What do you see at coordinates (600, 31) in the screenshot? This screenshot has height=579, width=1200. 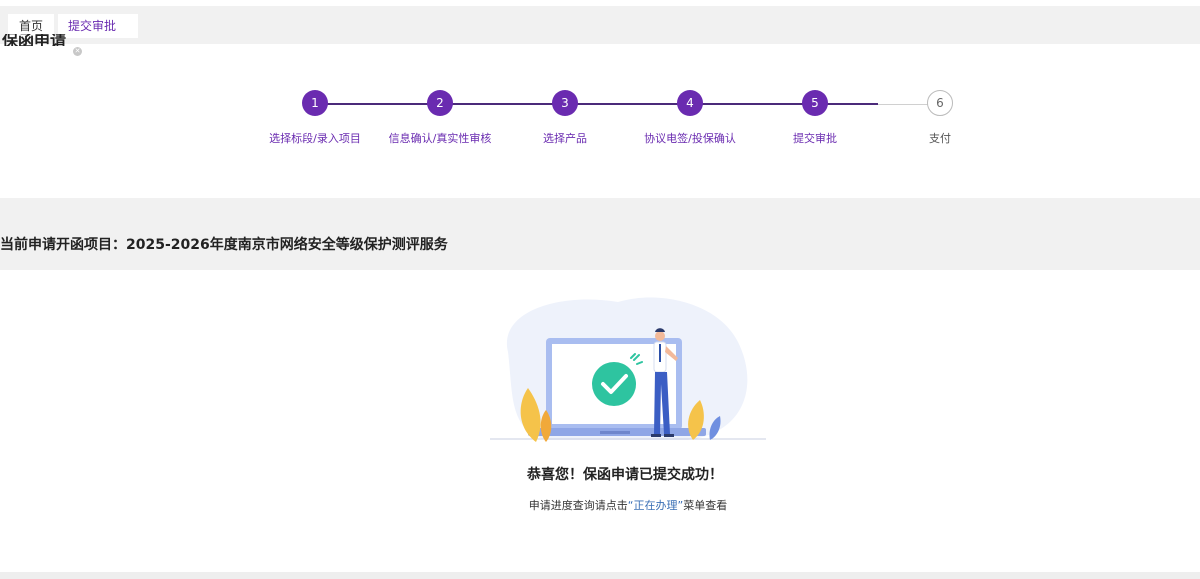 I see `tab-bar: 首页 提交审批 ✕` at bounding box center [600, 31].